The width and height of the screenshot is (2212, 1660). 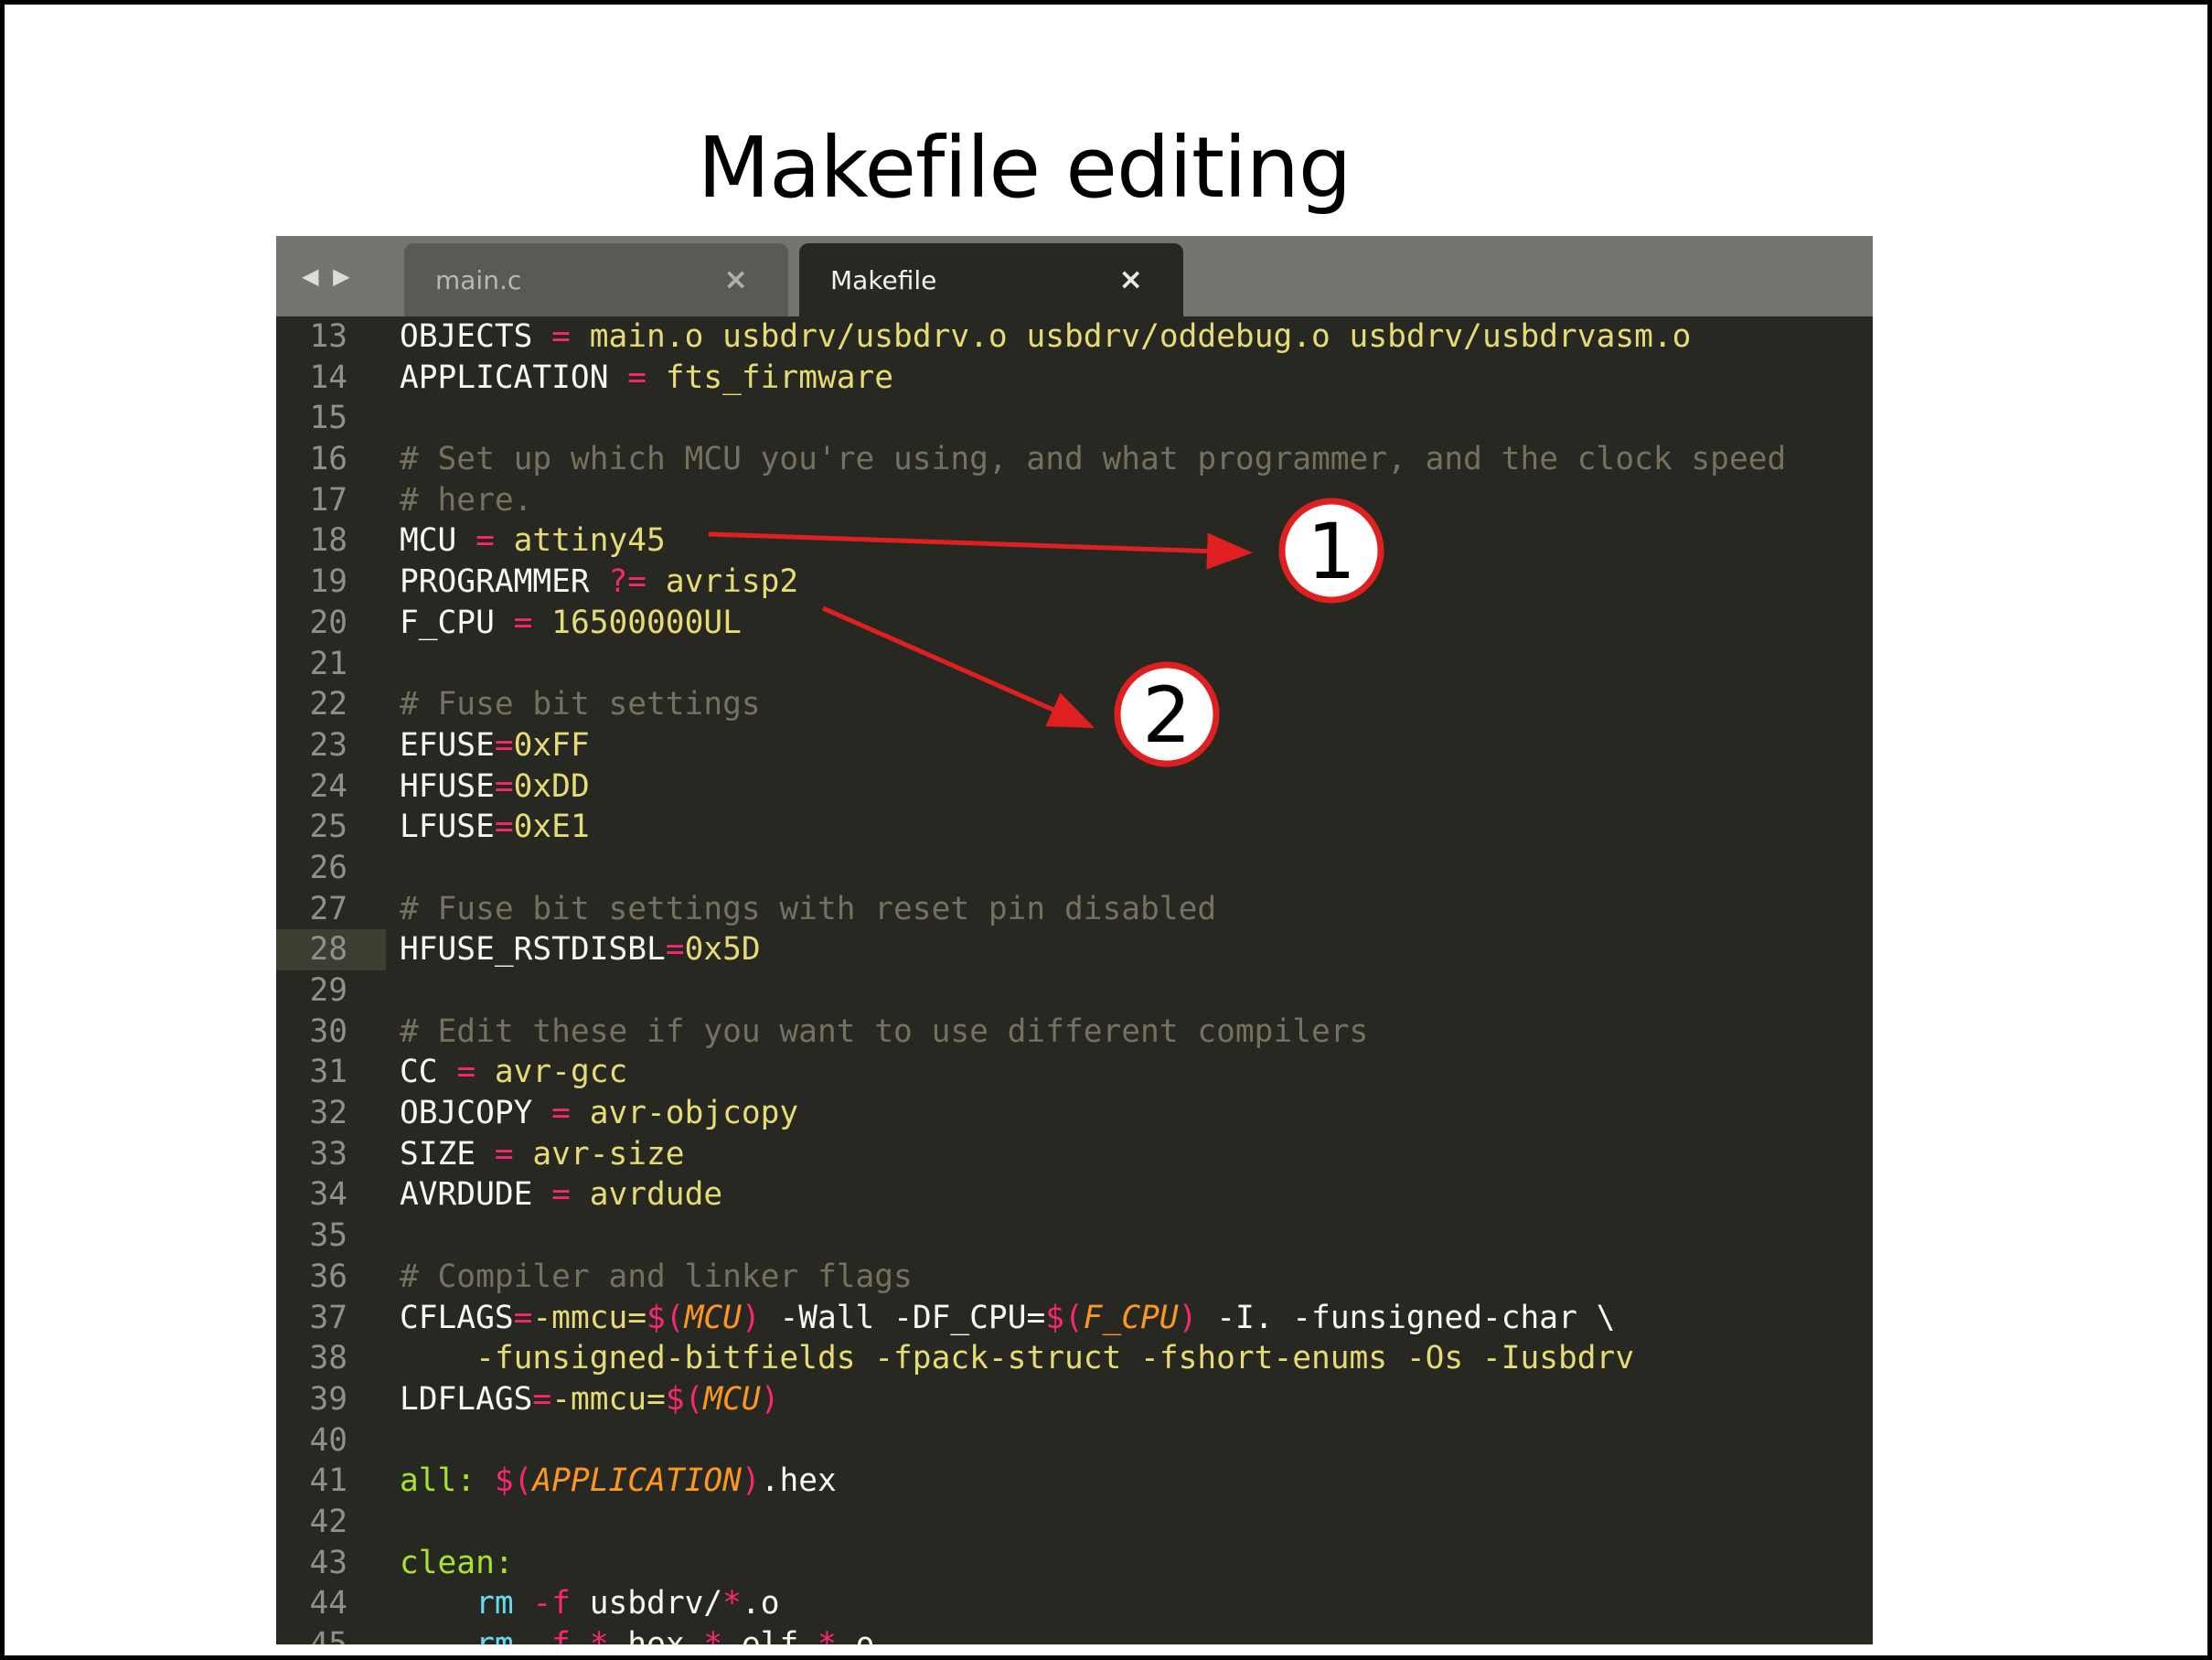 I want to click on code-line: 31 CC = avr-gcc, so click(x=1075, y=1072).